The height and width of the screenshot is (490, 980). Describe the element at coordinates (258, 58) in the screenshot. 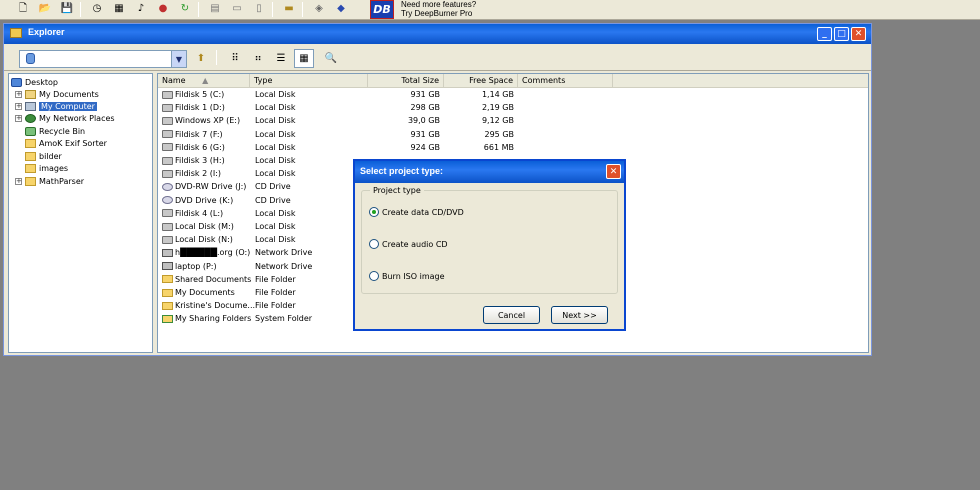

I see `small-icons-view-button: ⠶` at that location.